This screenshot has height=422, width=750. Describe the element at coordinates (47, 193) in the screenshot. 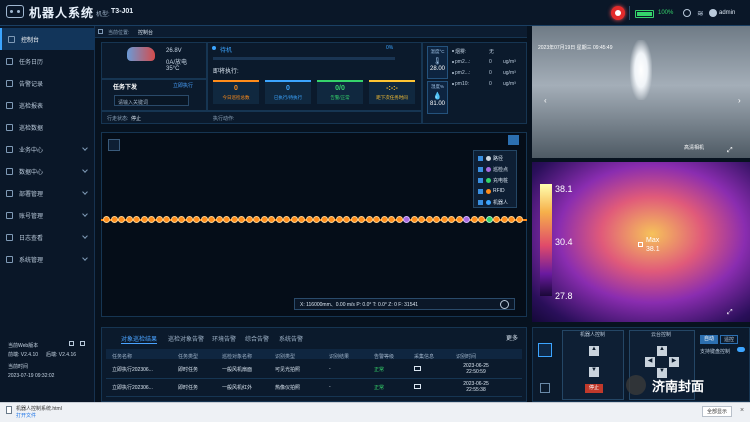

I see `sidebar-item: 部署管理` at that location.